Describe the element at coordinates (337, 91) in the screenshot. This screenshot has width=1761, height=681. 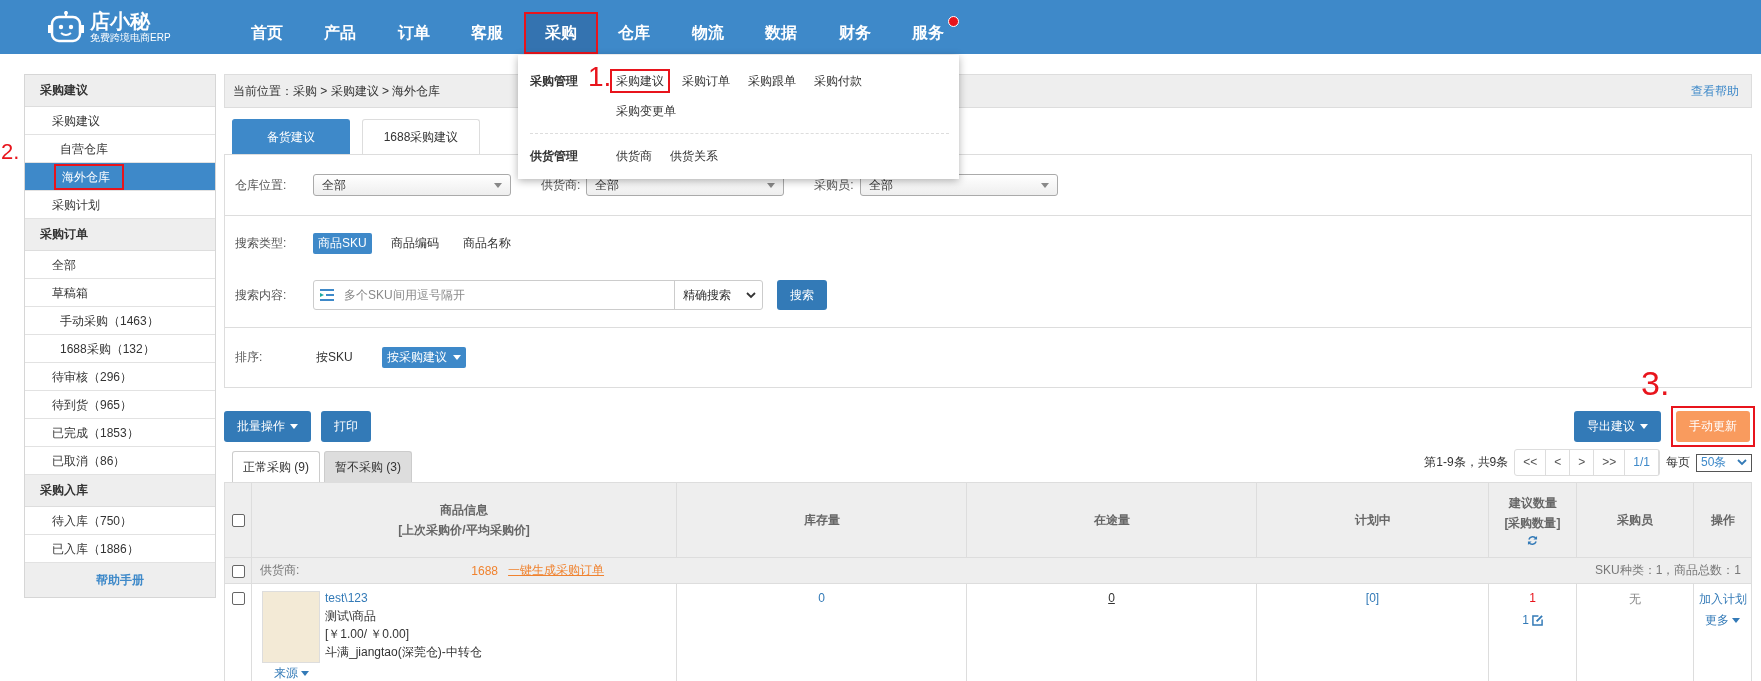
I see `breadcrumb-text: 当前位置：采购 > 采购建议 > 海外仓库` at that location.